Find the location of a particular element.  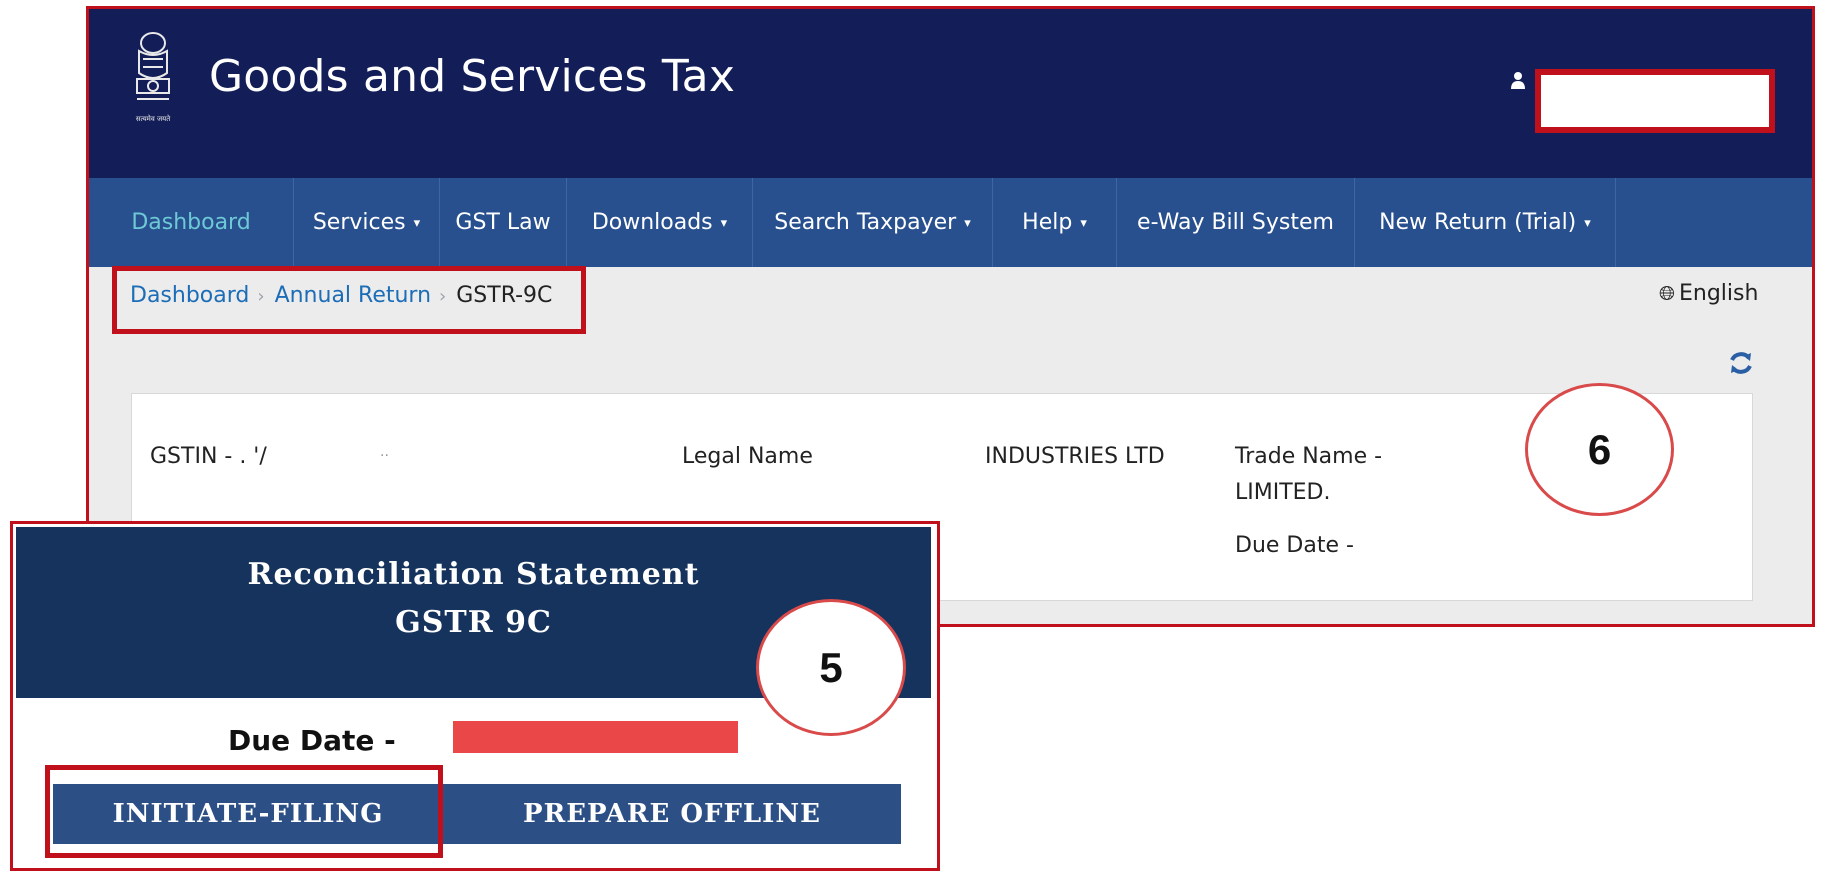

nav-new-return: New Return (Trial) ▾ is located at coordinates (1485, 222).